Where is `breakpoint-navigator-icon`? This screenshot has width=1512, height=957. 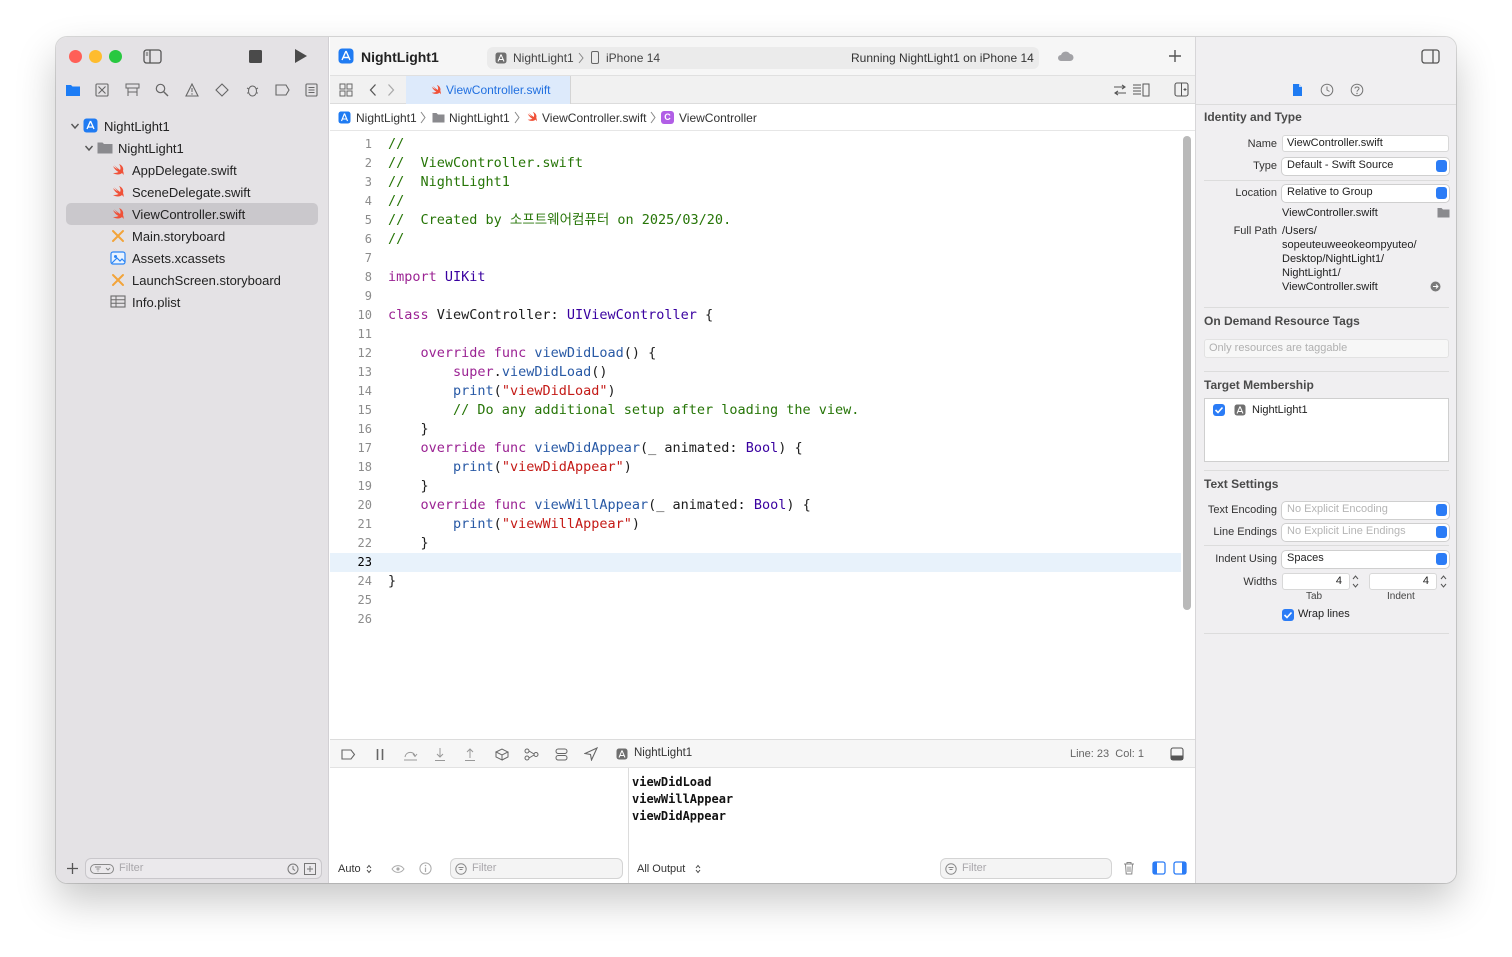
breakpoint-navigator-icon is located at coordinates (282, 90).